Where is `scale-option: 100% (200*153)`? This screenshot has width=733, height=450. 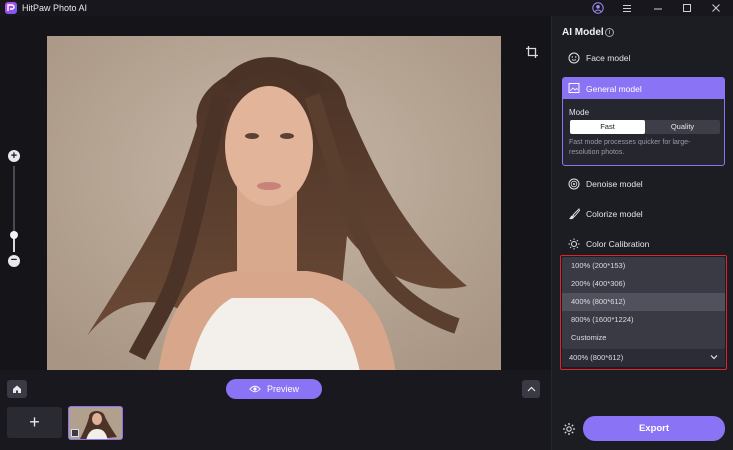 scale-option: 100% (200*153) is located at coordinates (643, 266).